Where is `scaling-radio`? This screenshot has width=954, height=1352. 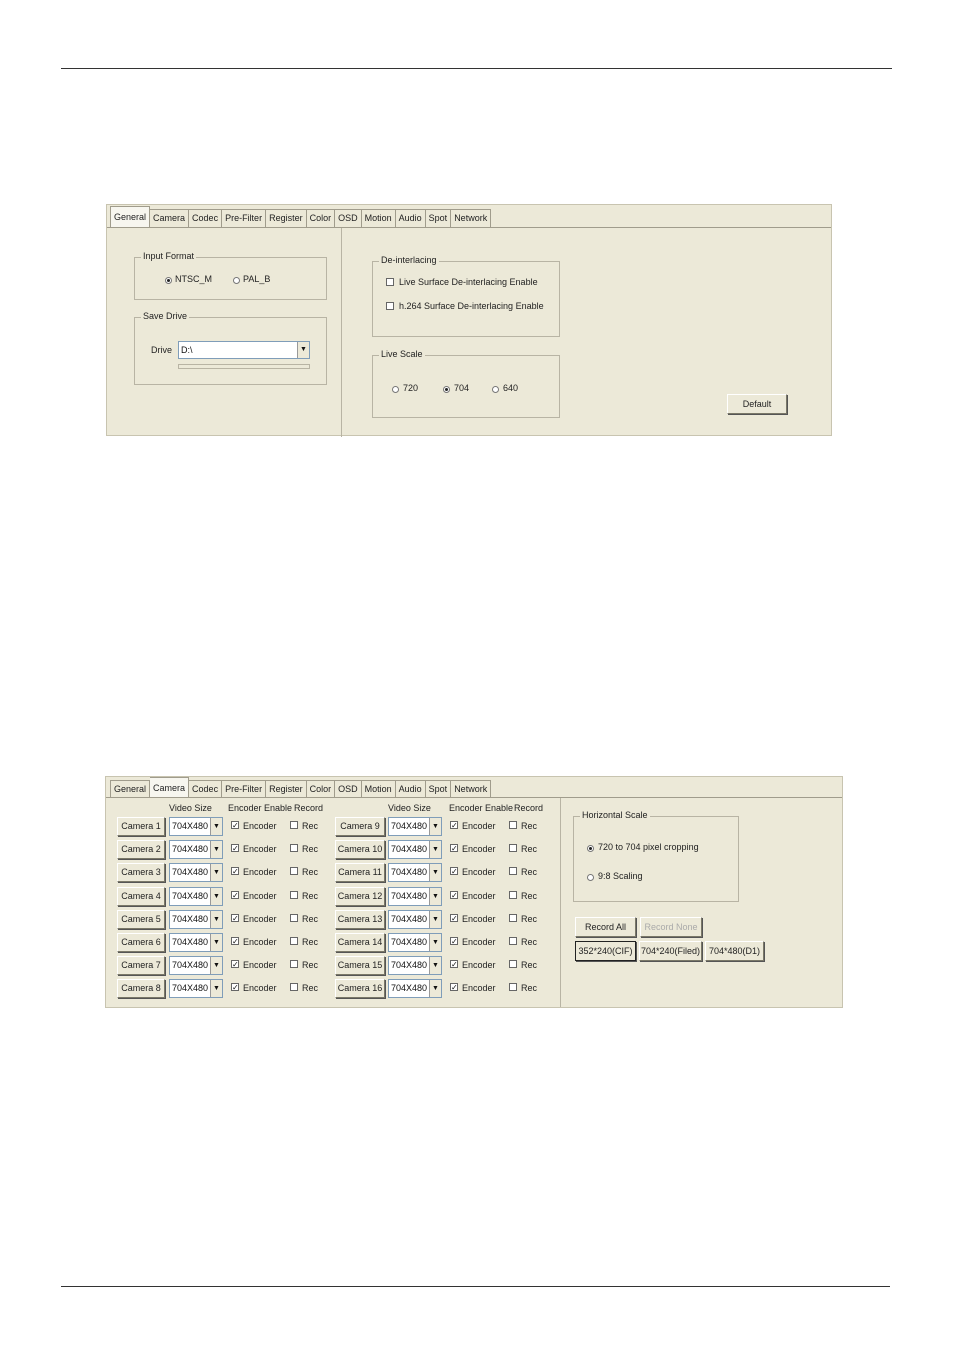 scaling-radio is located at coordinates (590, 877).